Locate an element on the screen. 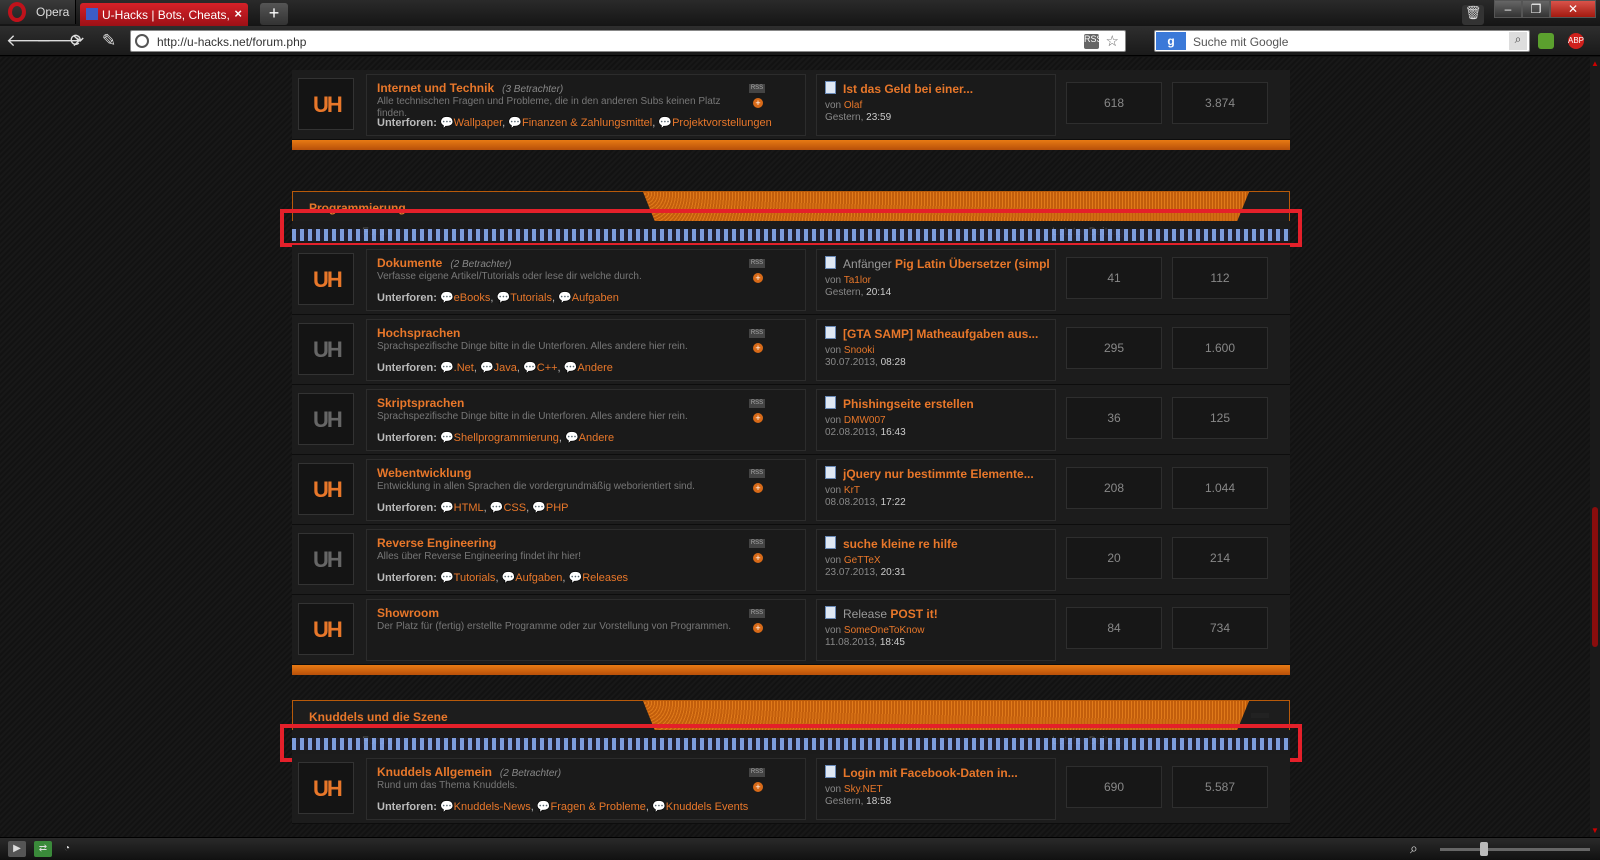 This screenshot has width=1600, height=860. forum-title-link: Internet und Technik (3 Betrachter) is located at coordinates (470, 88).